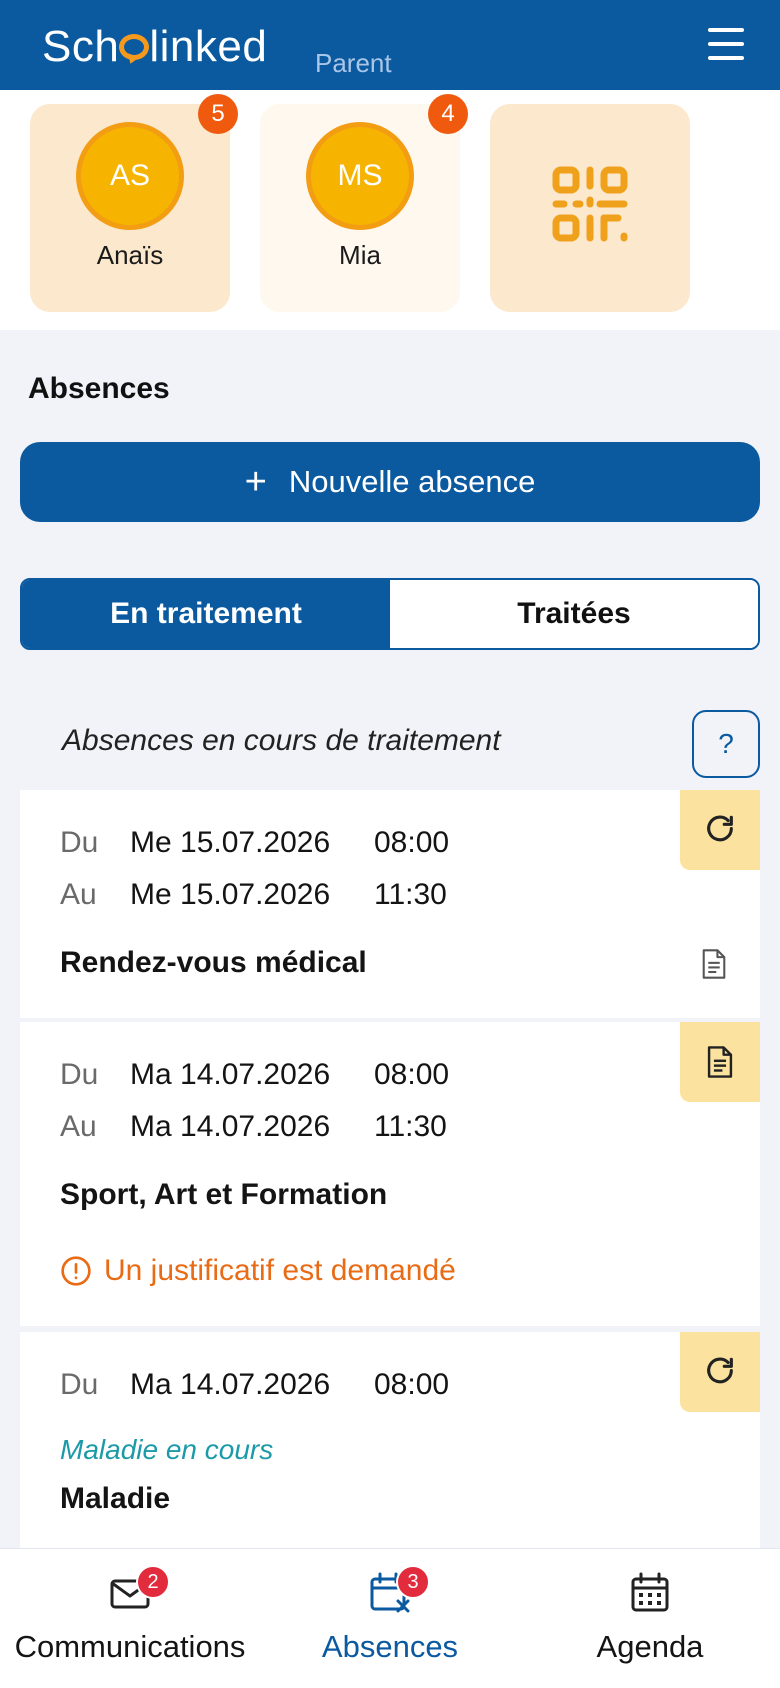 The image size is (780, 1688). I want to click on nav-badge: 3, so click(413, 1582).